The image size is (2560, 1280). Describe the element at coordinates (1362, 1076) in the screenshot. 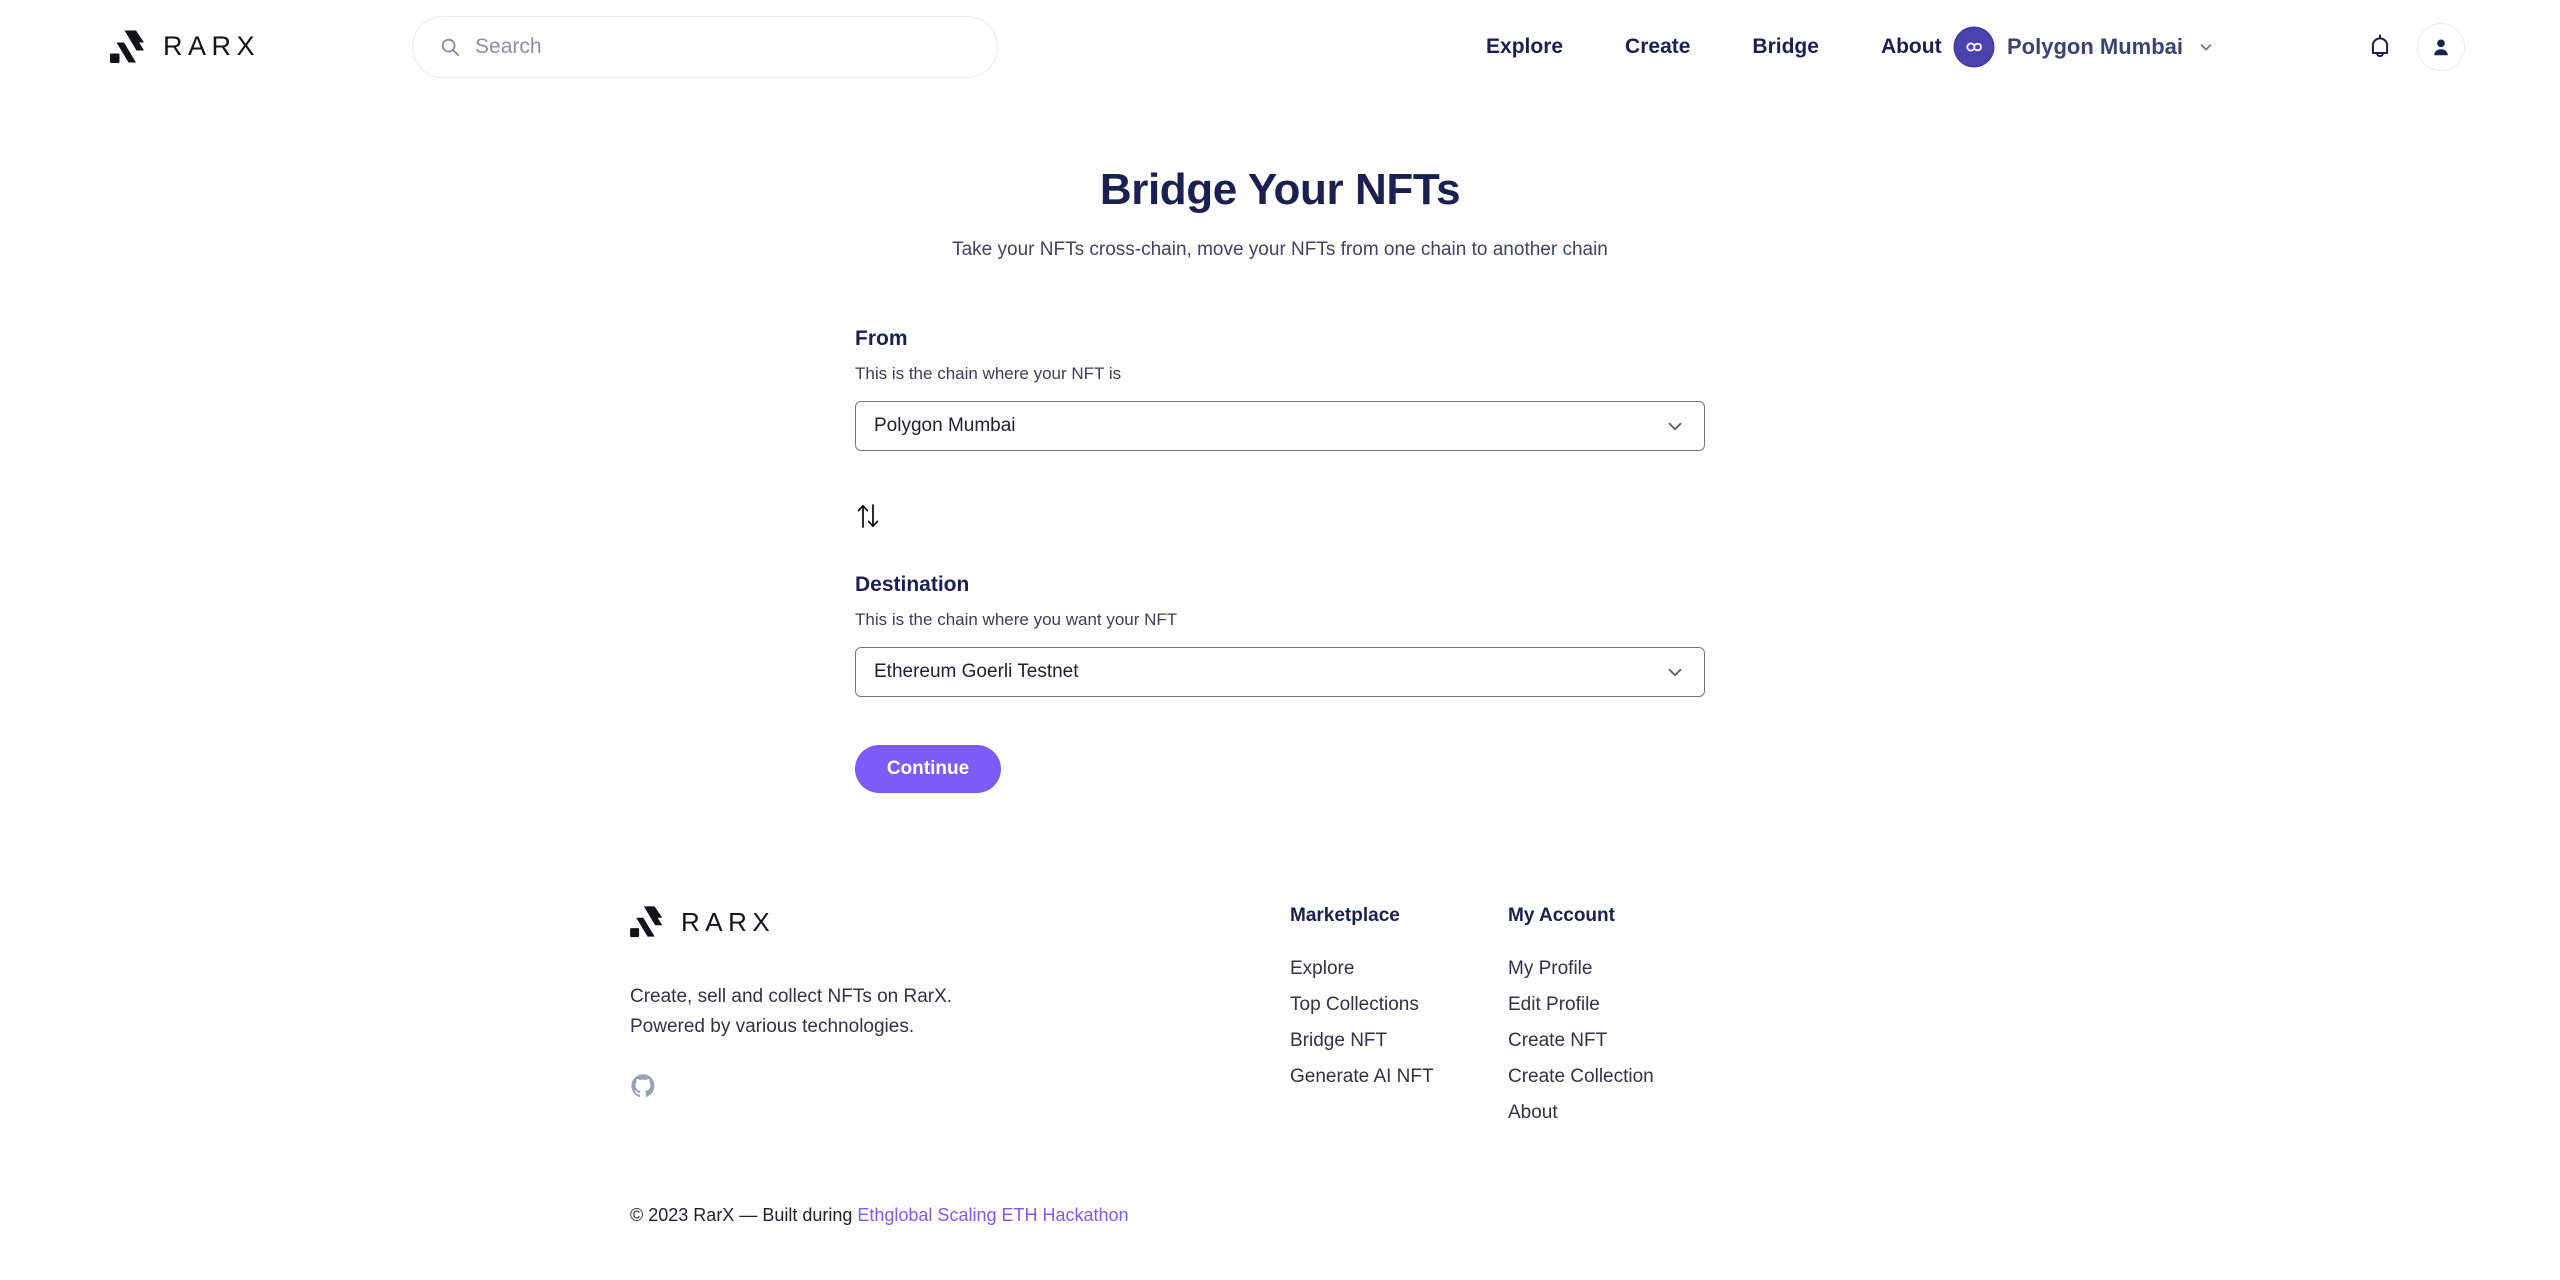

I see `footer-link-generate-ai-nft: Generate AI NFT` at that location.